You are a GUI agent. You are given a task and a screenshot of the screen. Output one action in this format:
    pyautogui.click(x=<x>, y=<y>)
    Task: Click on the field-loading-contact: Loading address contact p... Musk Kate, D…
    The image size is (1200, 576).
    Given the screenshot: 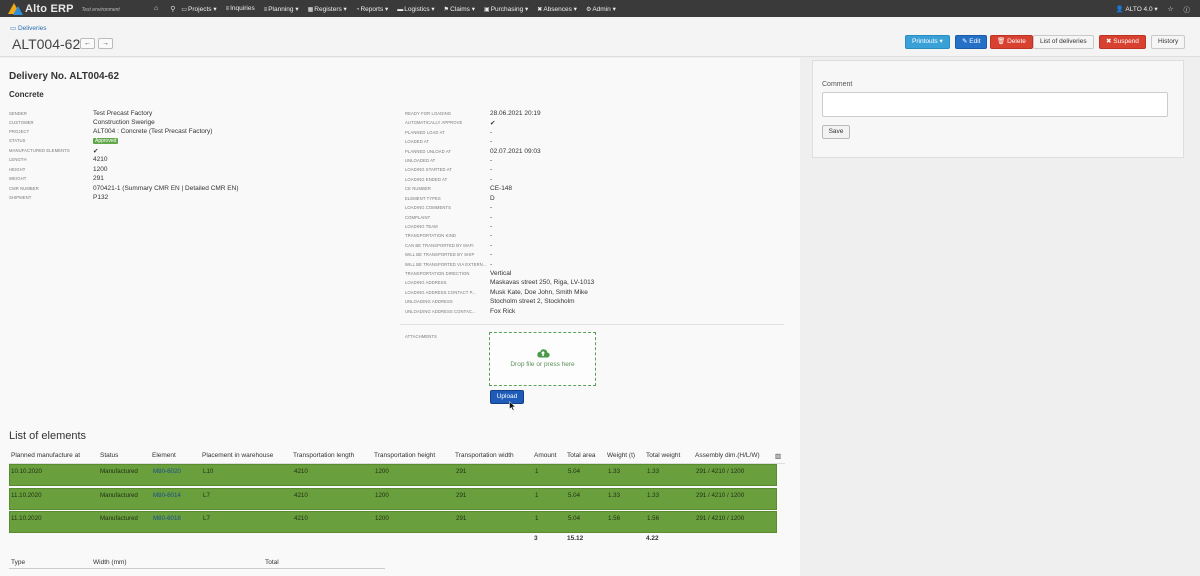 What is the action you would take?
    pyautogui.click(x=496, y=293)
    